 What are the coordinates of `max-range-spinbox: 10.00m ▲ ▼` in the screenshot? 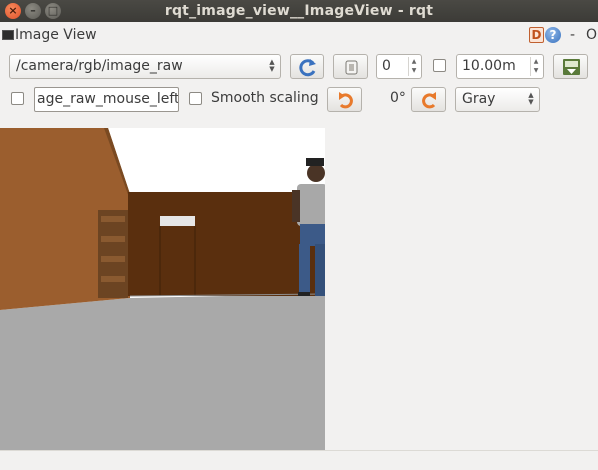 It's located at (500, 66).